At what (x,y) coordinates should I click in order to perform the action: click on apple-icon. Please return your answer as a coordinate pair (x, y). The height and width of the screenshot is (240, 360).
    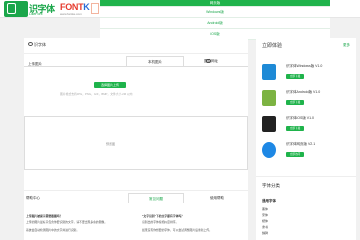
    Looking at the image, I should click on (269, 124).